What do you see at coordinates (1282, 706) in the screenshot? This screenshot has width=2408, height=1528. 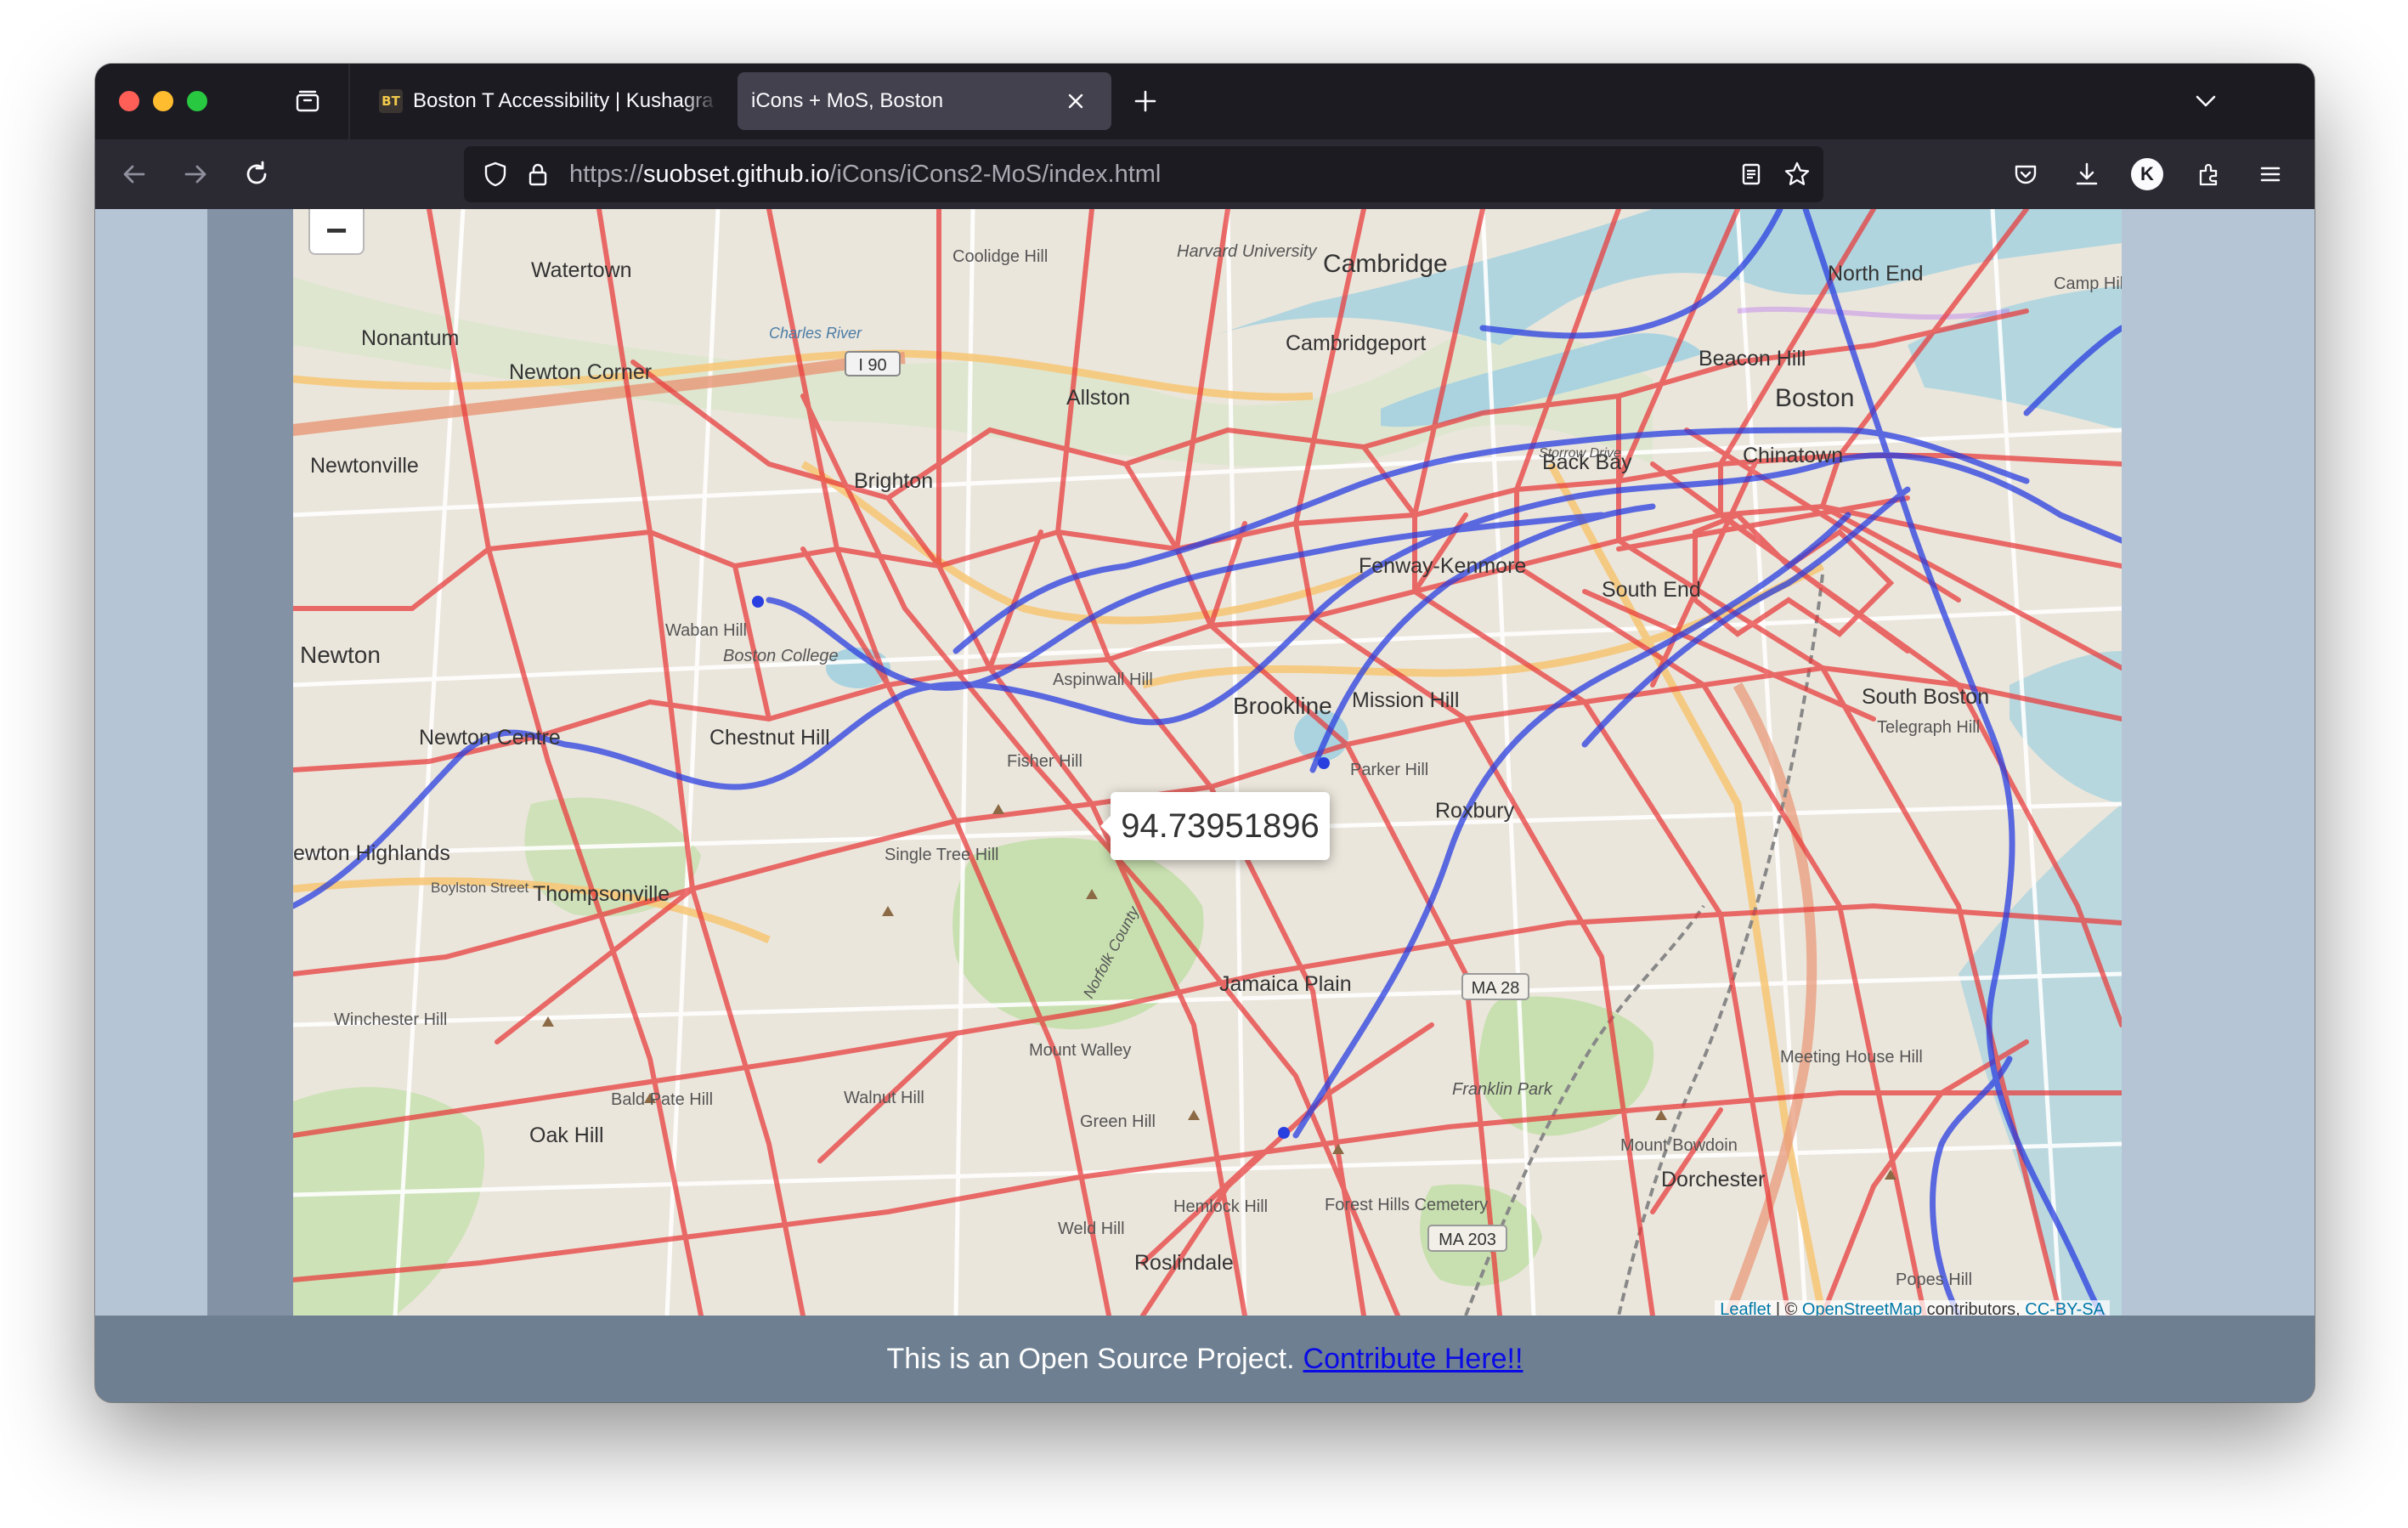 I see `label-brookline: Brookline` at bounding box center [1282, 706].